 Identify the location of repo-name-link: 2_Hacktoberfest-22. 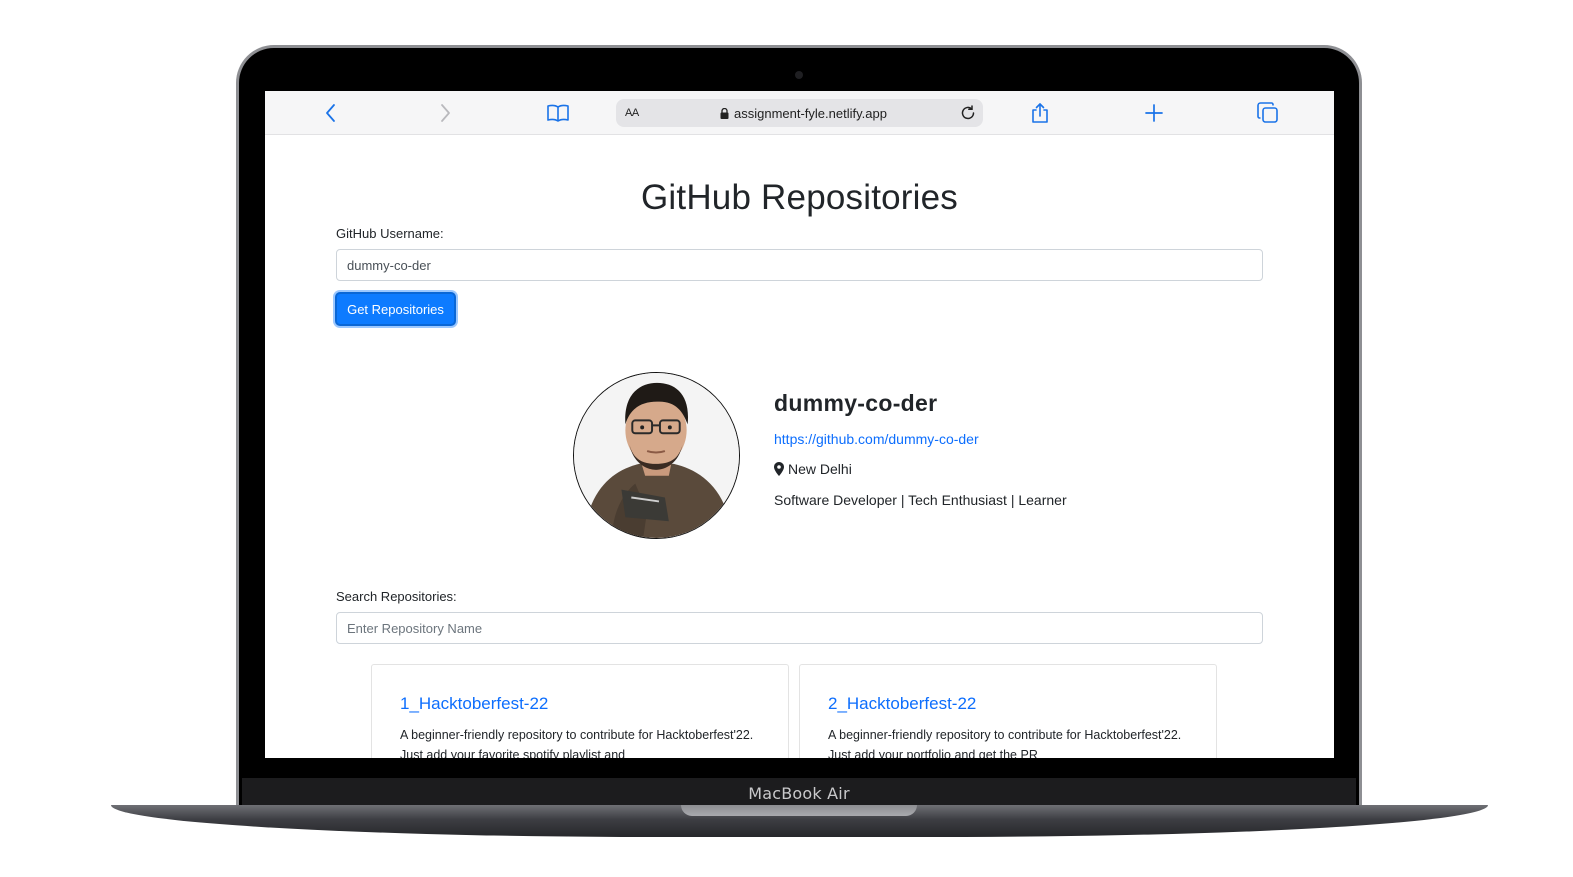
(902, 704).